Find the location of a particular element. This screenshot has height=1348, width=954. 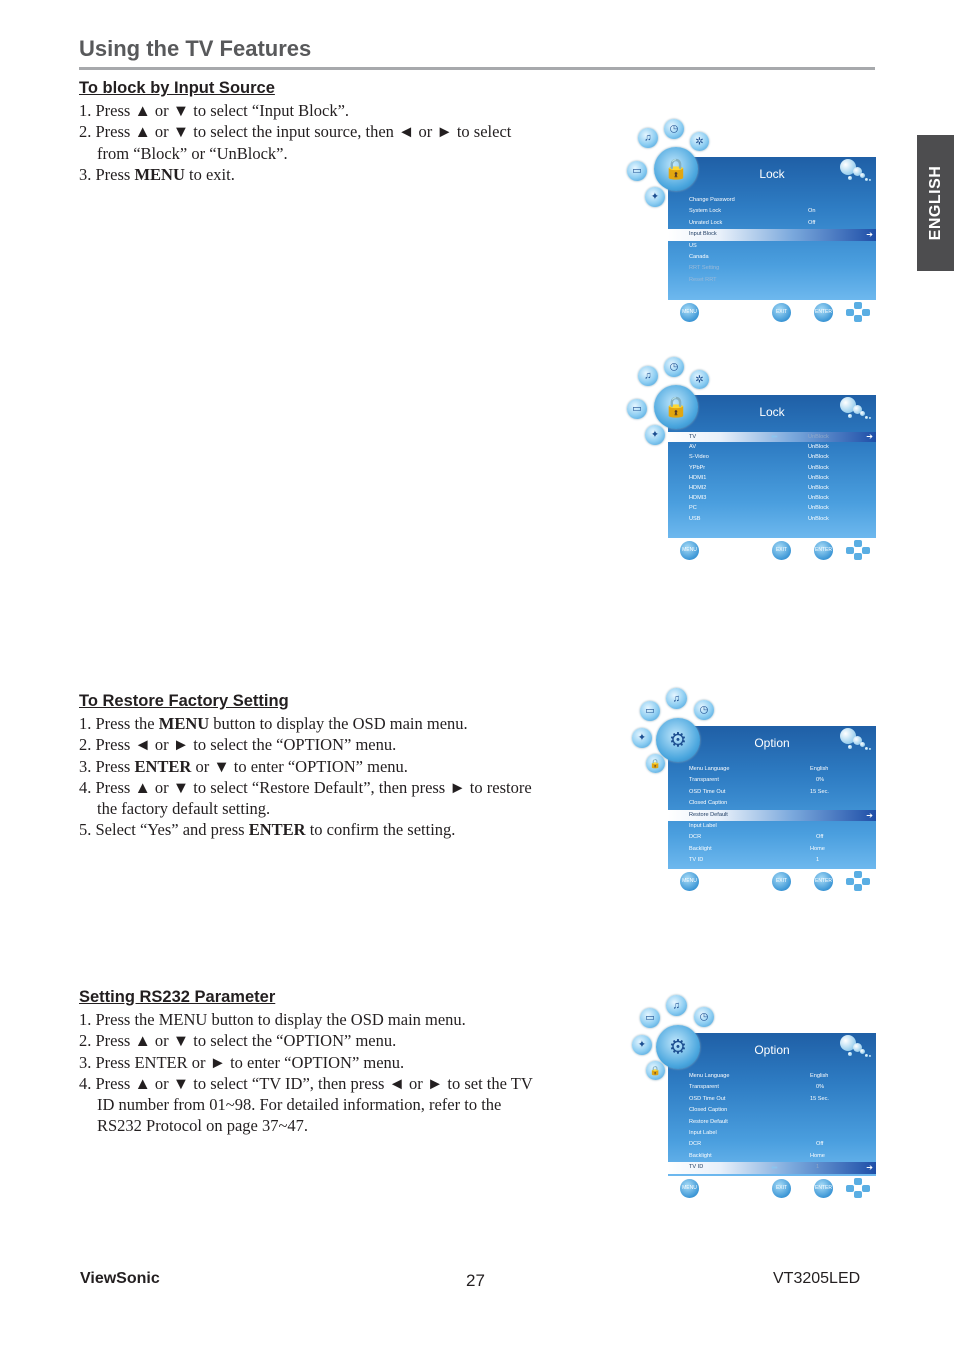

osd-row-label: DCR is located at coordinates (695, 1144).